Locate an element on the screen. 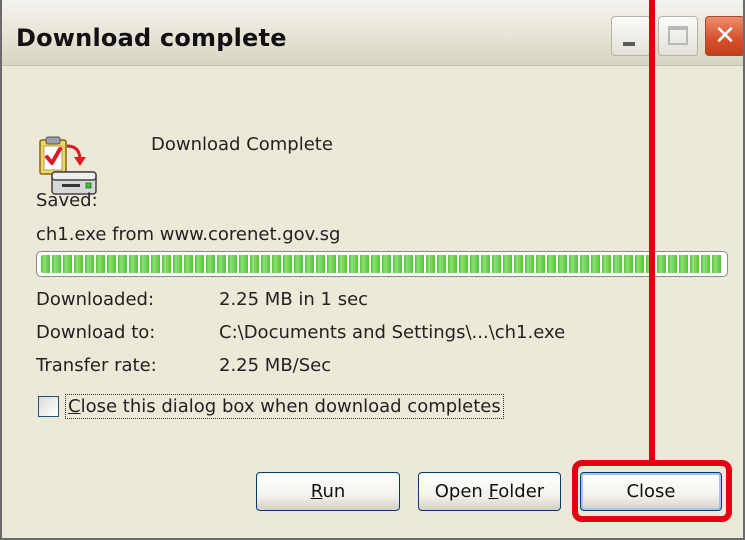  close-icon: ✕ is located at coordinates (725, 36).